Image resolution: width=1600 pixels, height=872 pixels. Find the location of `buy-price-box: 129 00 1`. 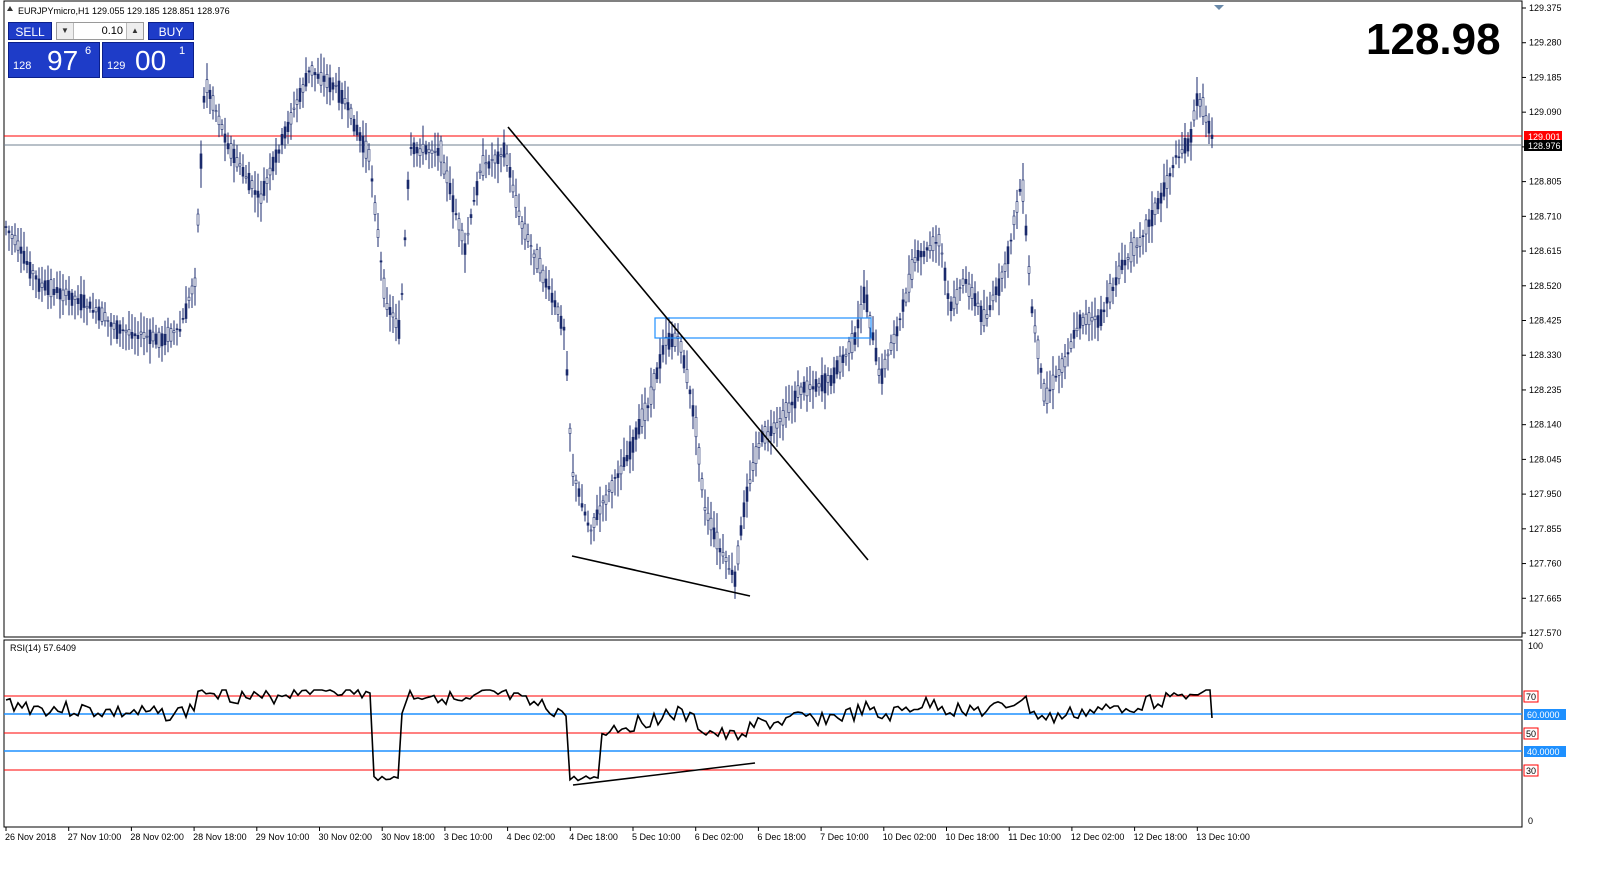

buy-price-box: 129 00 1 is located at coordinates (148, 60).